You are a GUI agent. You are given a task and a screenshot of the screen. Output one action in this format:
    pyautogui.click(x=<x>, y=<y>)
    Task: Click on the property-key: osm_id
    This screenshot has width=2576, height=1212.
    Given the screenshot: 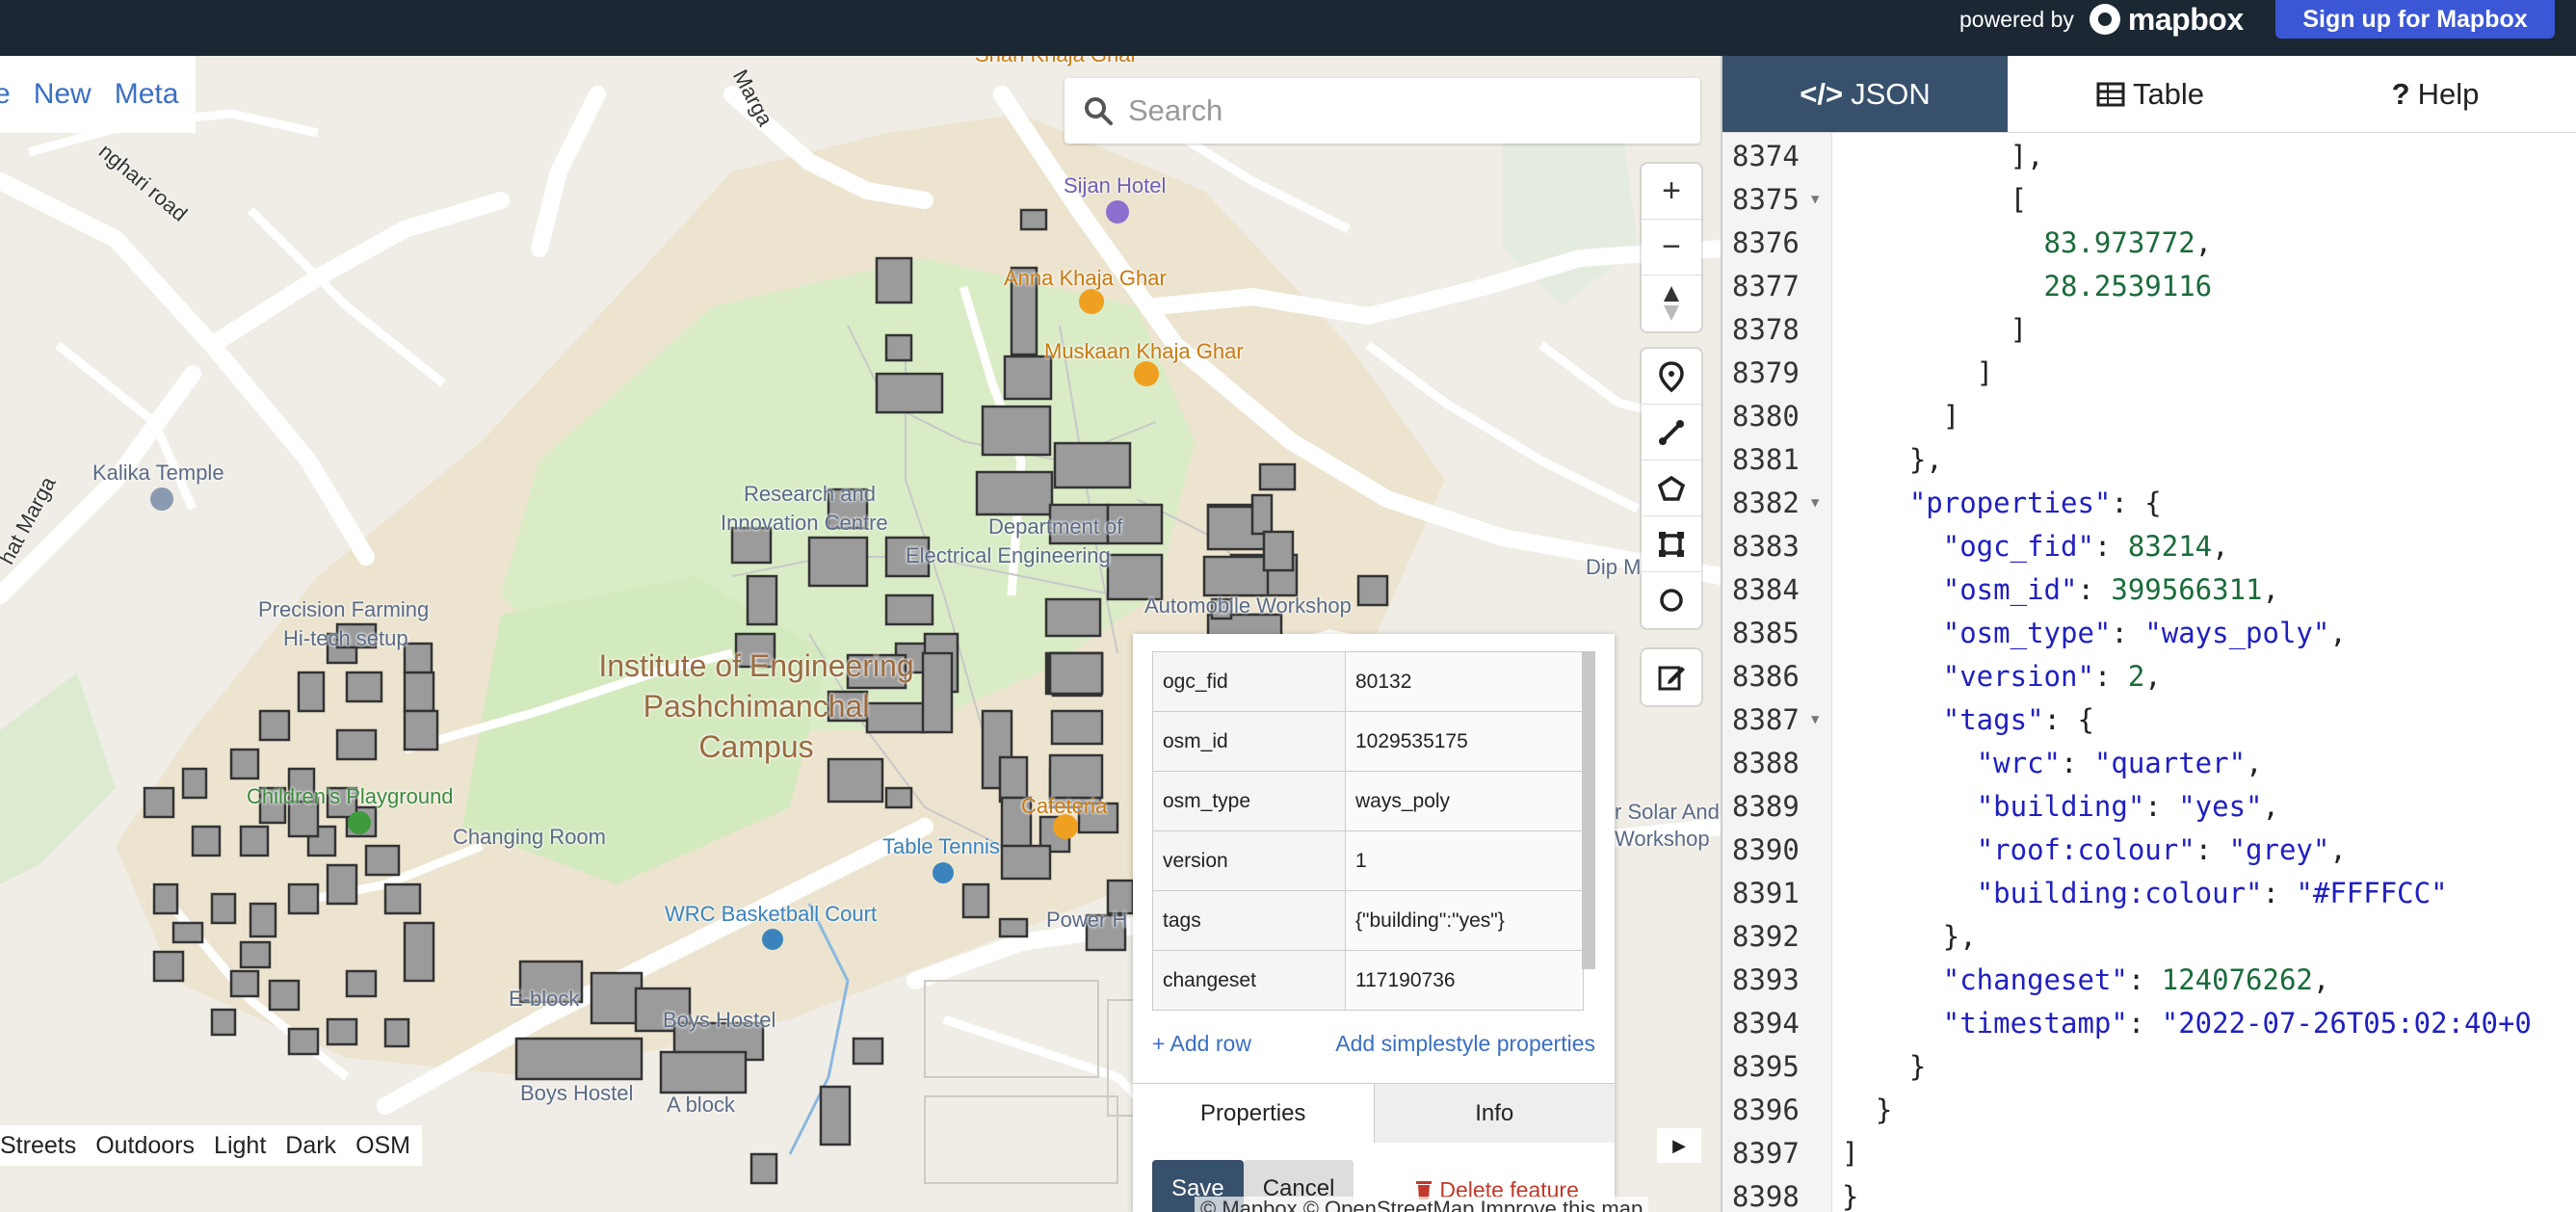 What is the action you would take?
    pyautogui.click(x=1249, y=741)
    